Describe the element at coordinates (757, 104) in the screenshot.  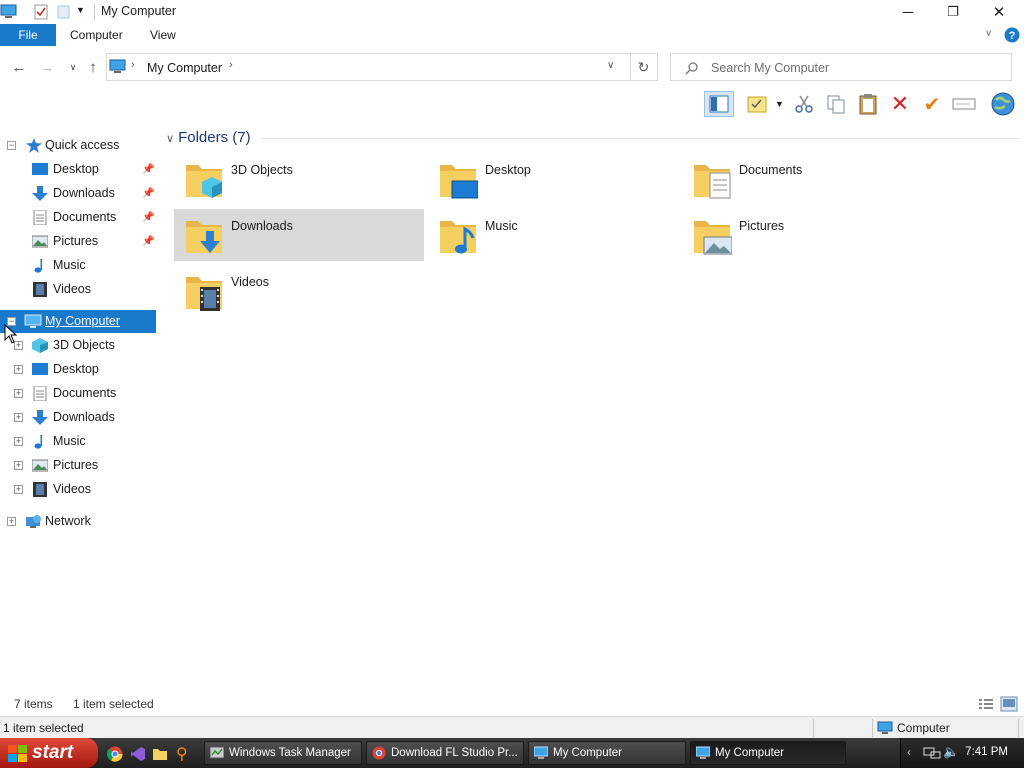
I see `properties-button` at that location.